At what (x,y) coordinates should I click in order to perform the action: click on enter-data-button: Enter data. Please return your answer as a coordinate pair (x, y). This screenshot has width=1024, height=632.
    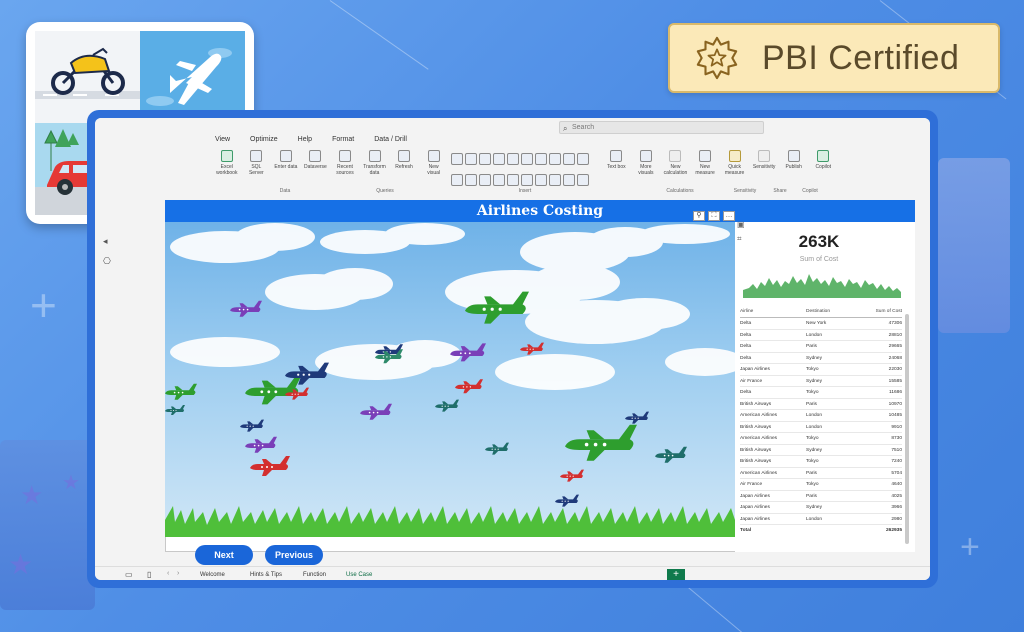
    Looking at the image, I should click on (286, 170).